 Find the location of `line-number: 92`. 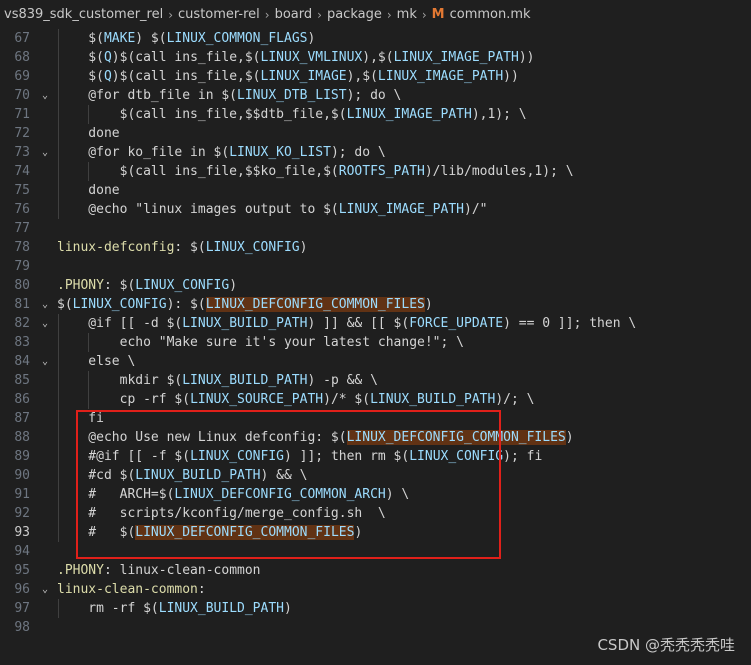

line-number: 92 is located at coordinates (22, 513).